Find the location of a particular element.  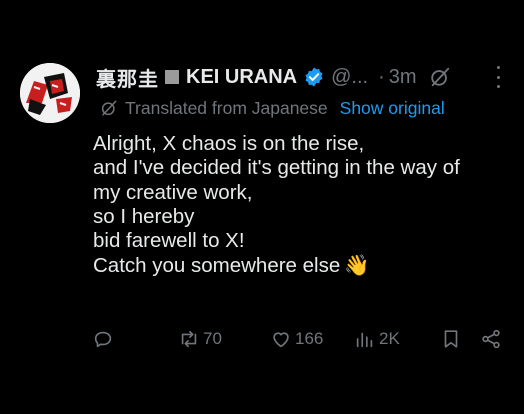

share-icon is located at coordinates (491, 339).